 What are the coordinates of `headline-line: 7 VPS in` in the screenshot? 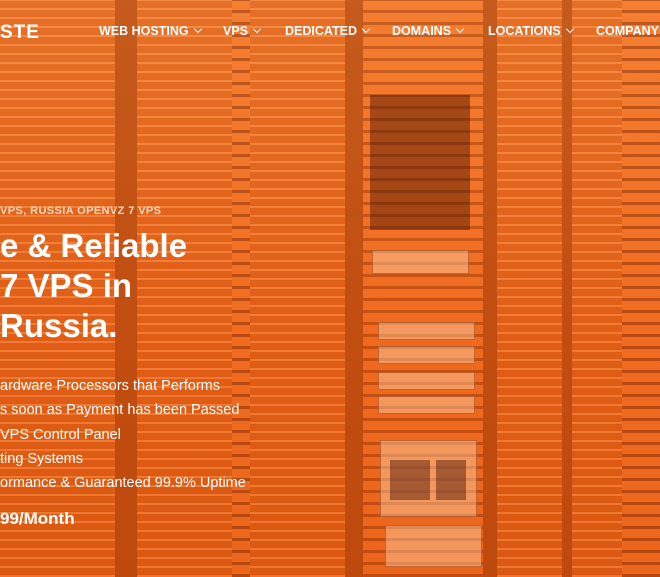 It's located at (66, 285).